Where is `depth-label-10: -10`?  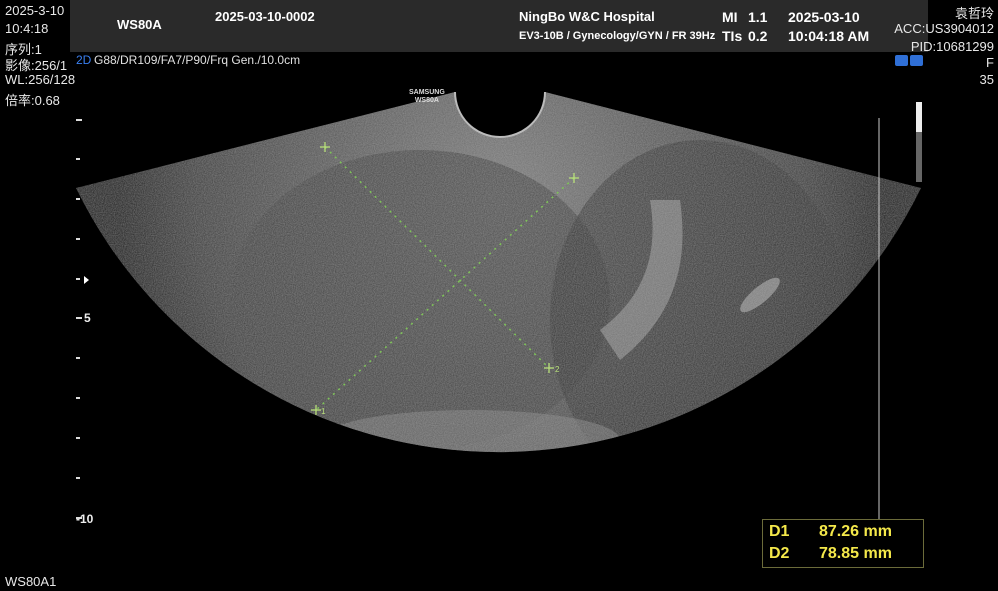
depth-label-10: -10 is located at coordinates (85, 519).